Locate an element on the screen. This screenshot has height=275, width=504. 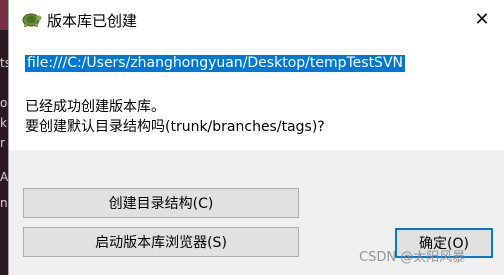
success-message: 已经成功创建版本库。 is located at coordinates (95, 107).